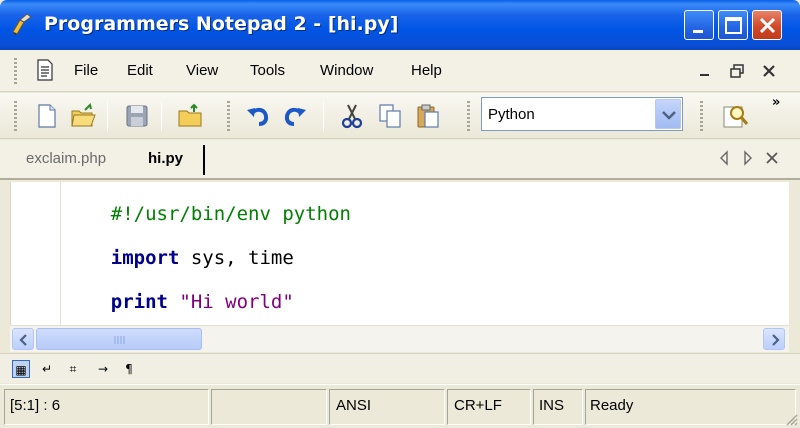 This screenshot has height=428, width=800. What do you see at coordinates (236, 302) in the screenshot?
I see `code-token-string: "Hi world"` at bounding box center [236, 302].